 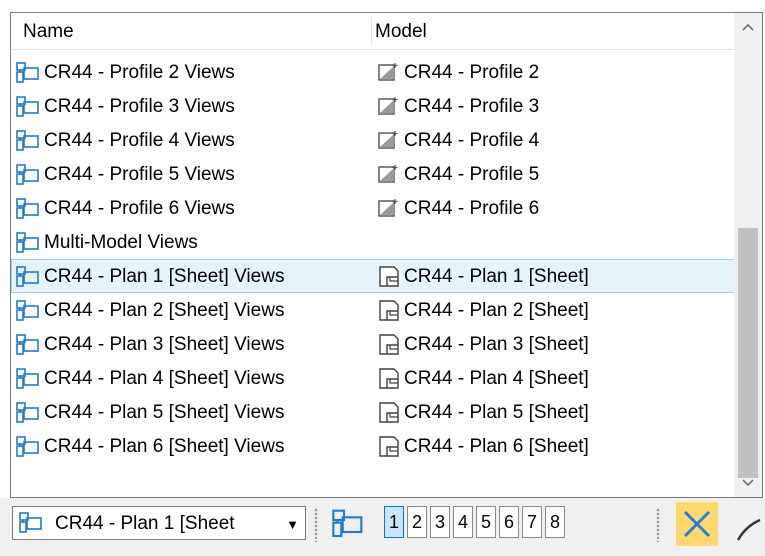 I want to click on view-selector-combo: CR44 - Plan 1 [Sheet ▼, so click(x=159, y=523).